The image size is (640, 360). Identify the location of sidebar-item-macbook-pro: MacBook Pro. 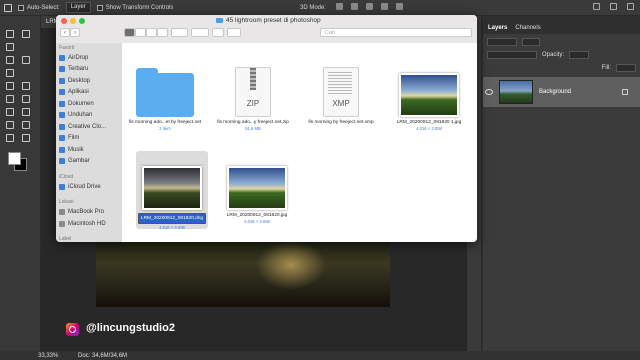
(89, 211).